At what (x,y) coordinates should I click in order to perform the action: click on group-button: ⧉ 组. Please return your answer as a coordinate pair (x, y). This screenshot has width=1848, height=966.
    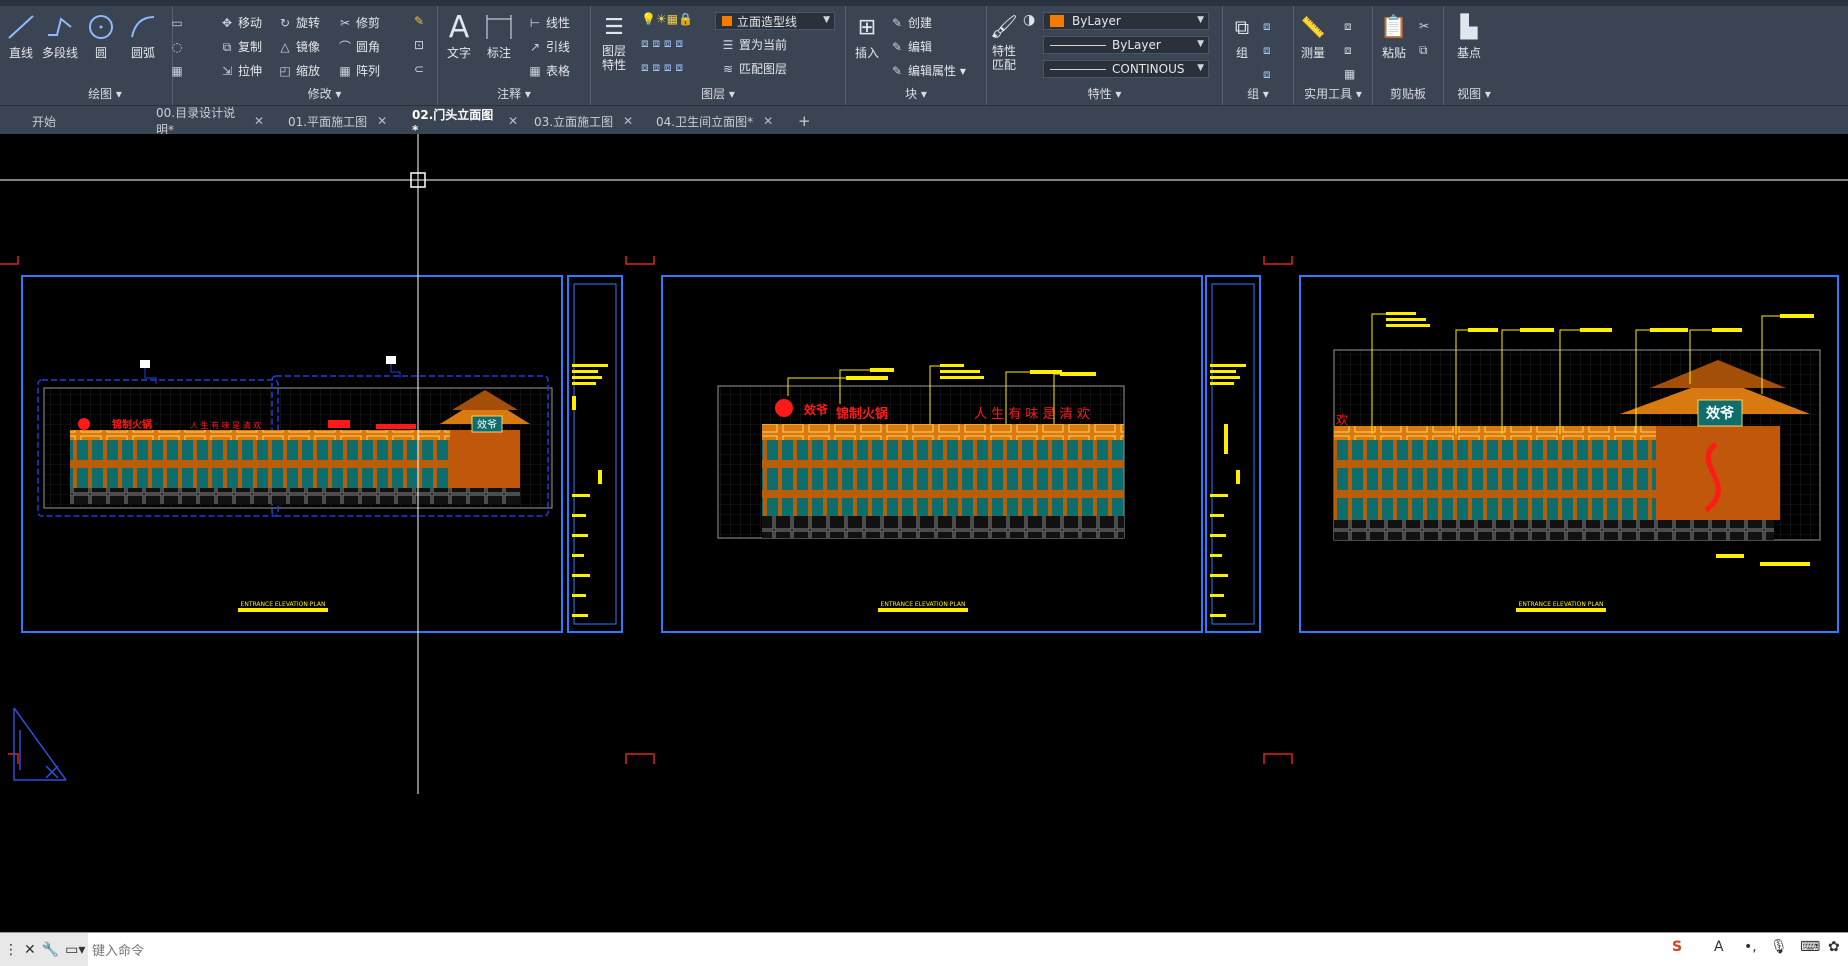
    Looking at the image, I should click on (1242, 36).